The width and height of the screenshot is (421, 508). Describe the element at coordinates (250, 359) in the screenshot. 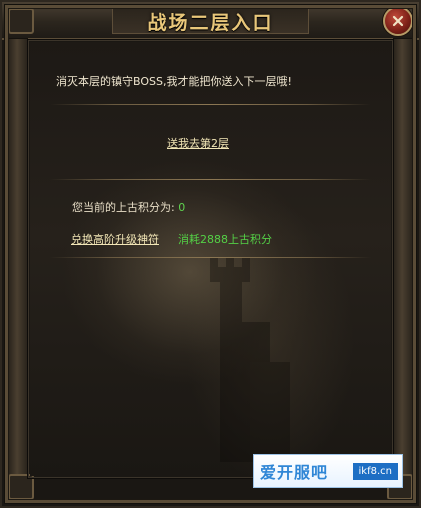

I see `castle-silhouette-background` at that location.